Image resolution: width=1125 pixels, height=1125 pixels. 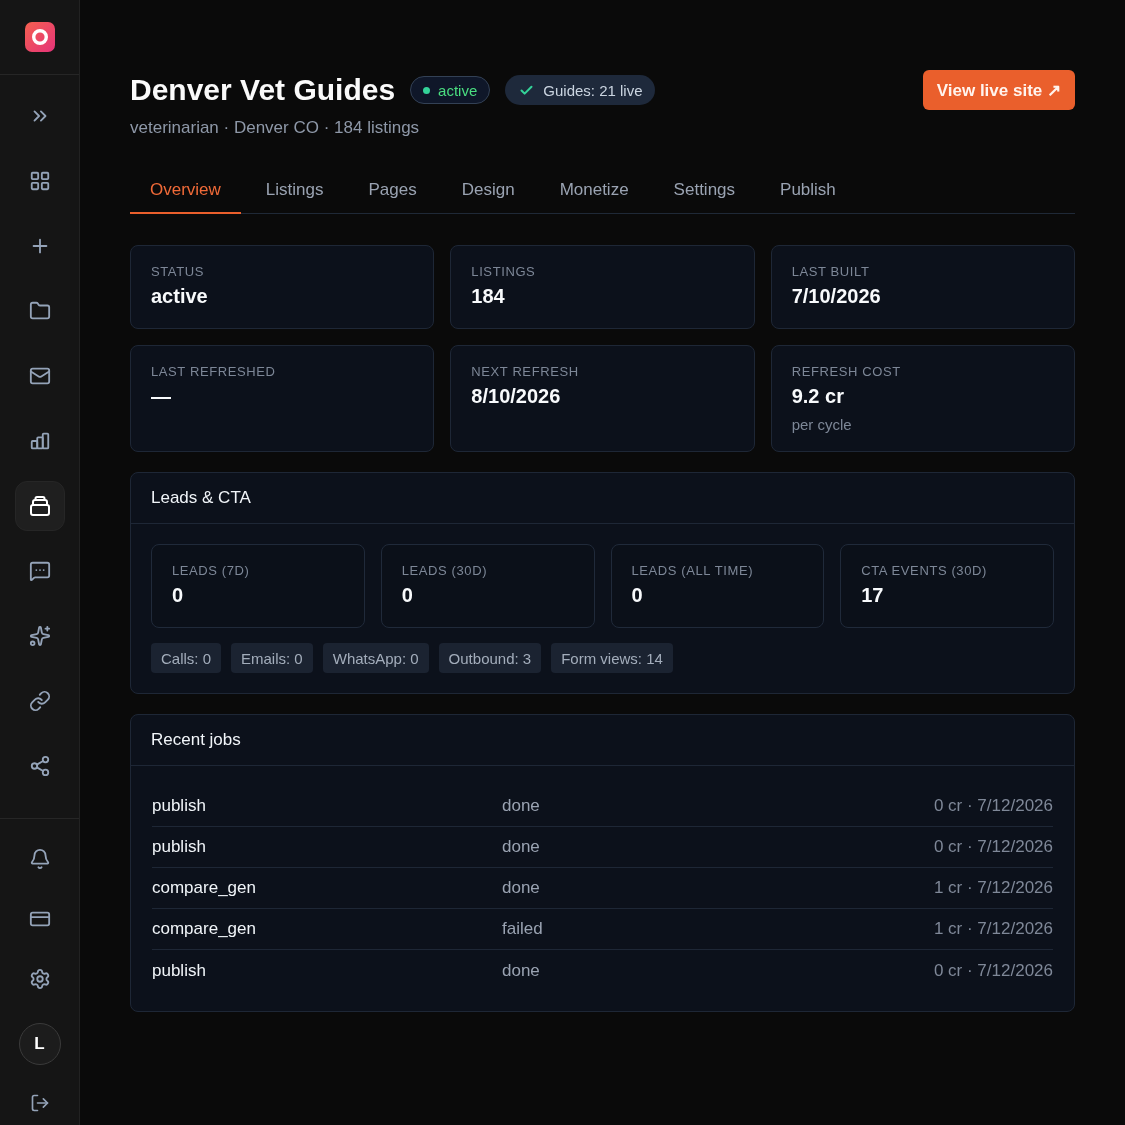 What do you see at coordinates (490, 658) in the screenshot?
I see `count-tag: Outbound: 3` at bounding box center [490, 658].